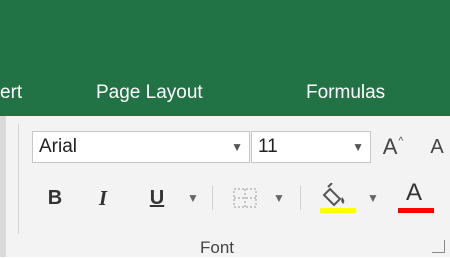 This screenshot has height=258, width=450. I want to click on decrease-font-size-button: A, so click(437, 147).